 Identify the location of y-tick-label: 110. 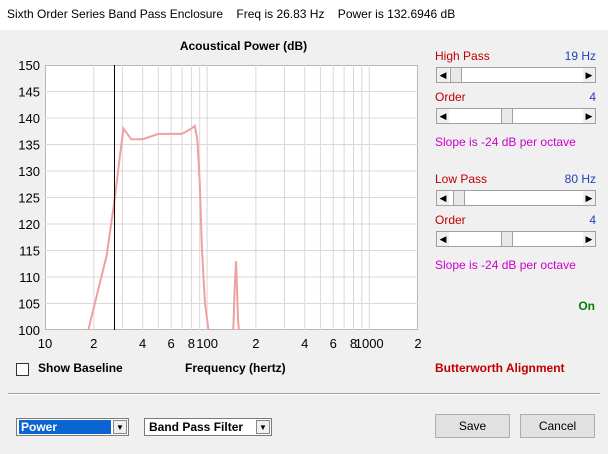
(29, 277).